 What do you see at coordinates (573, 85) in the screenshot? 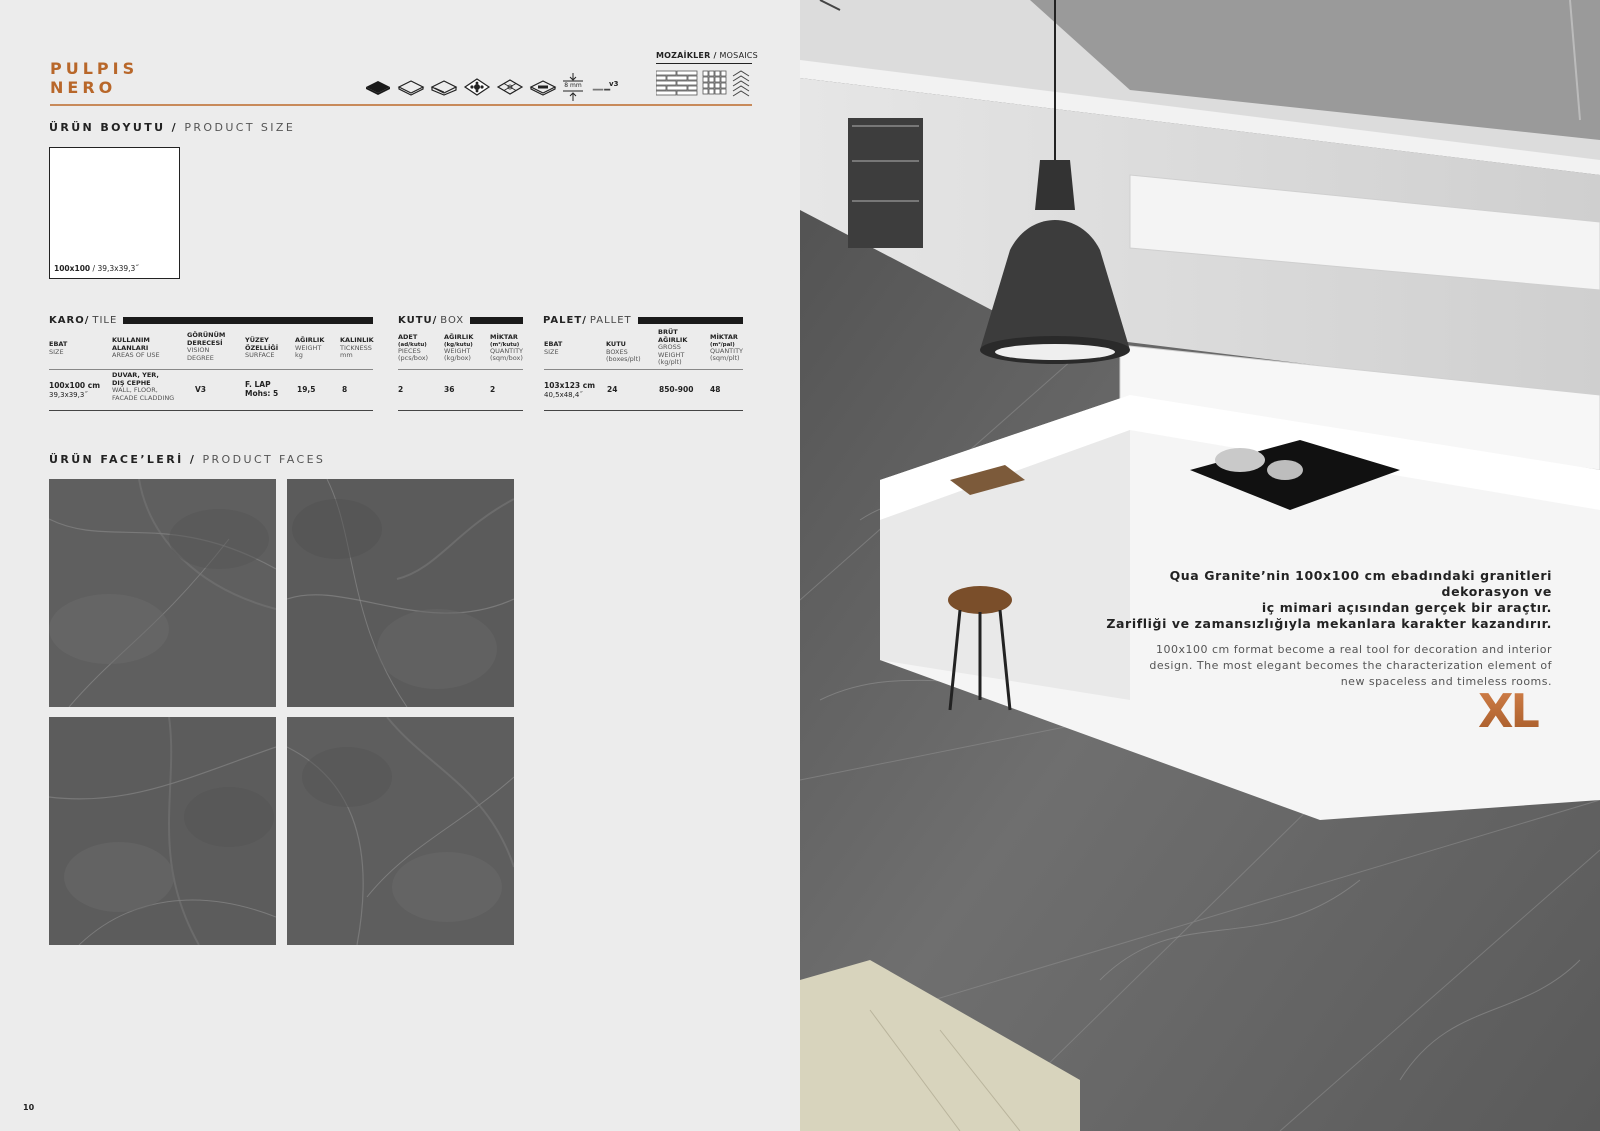
I see `thickness-label: 8 mm` at bounding box center [573, 85].